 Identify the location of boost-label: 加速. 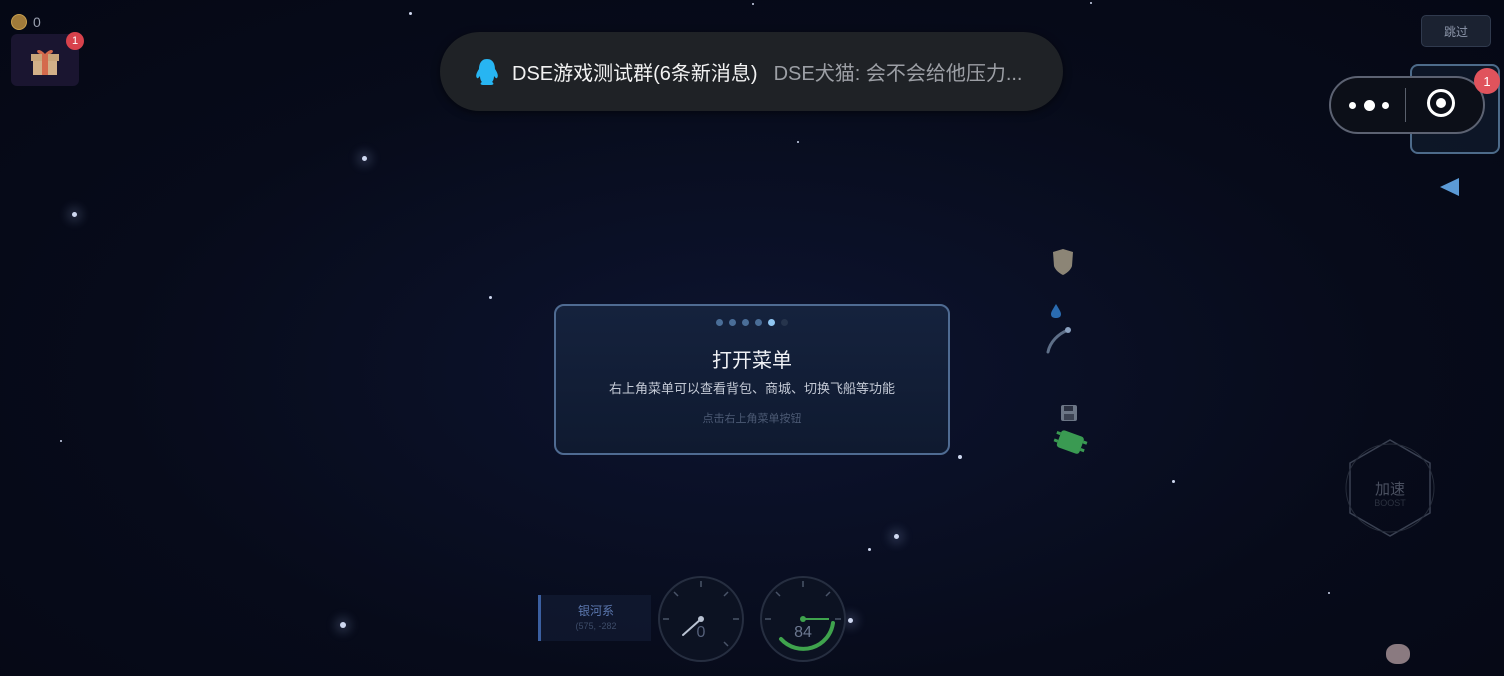
(1389, 489).